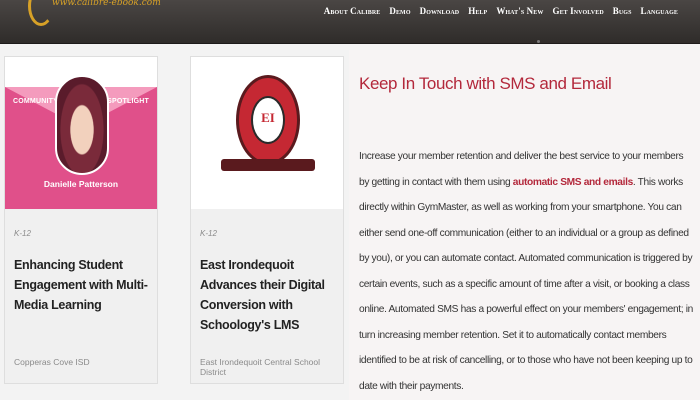 The height and width of the screenshot is (400, 700). Describe the element at coordinates (352, 11) in the screenshot. I see `nav-about-calibre: About Calibre` at that location.